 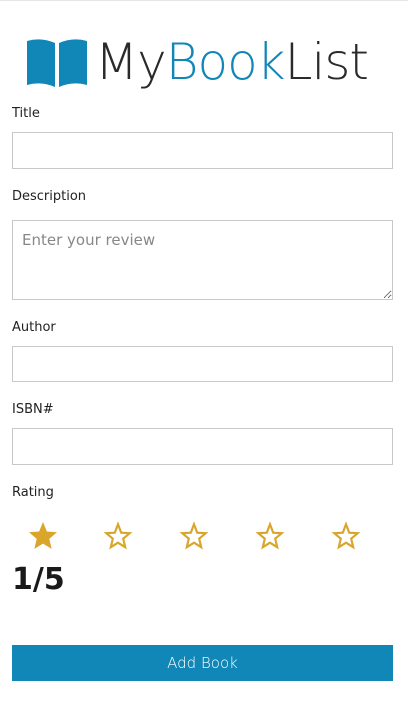 What do you see at coordinates (57, 63) in the screenshot?
I see `open-book-icon` at bounding box center [57, 63].